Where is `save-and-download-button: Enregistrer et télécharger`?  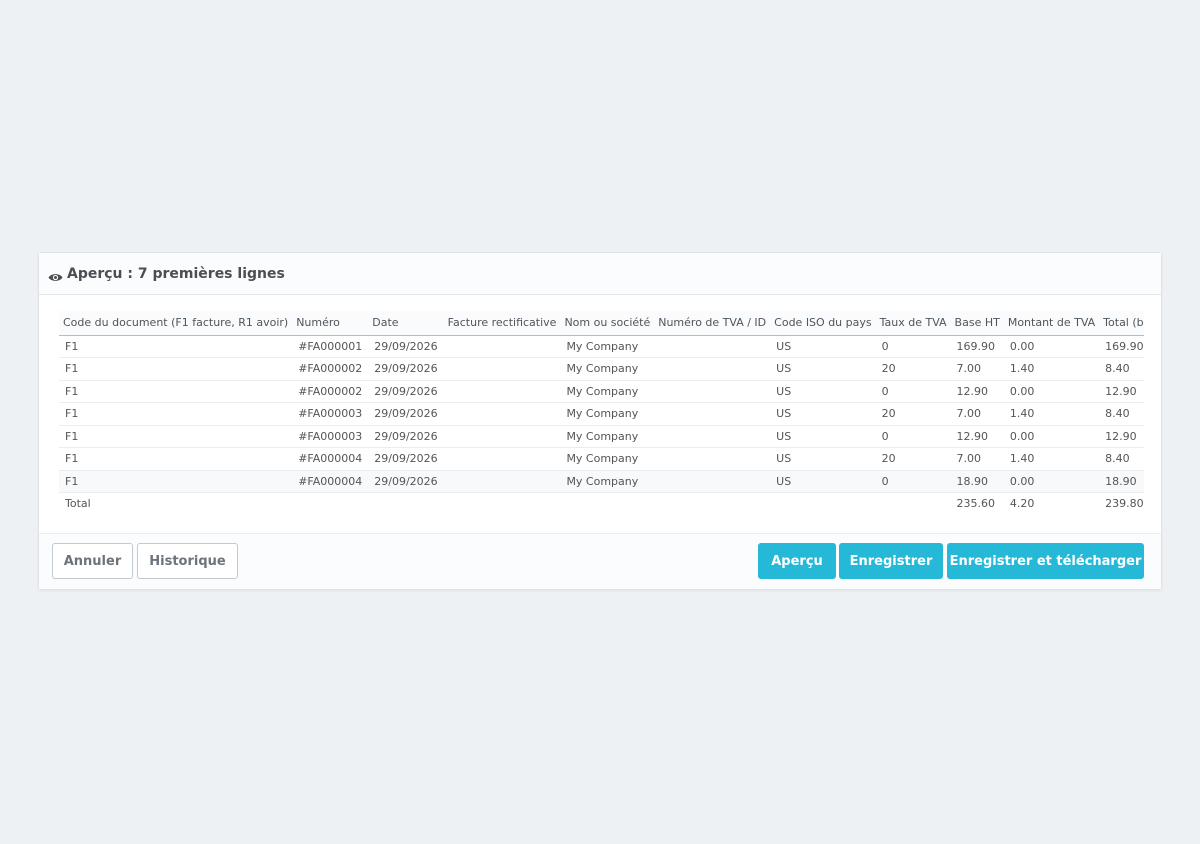 save-and-download-button: Enregistrer et télécharger is located at coordinates (1045, 561).